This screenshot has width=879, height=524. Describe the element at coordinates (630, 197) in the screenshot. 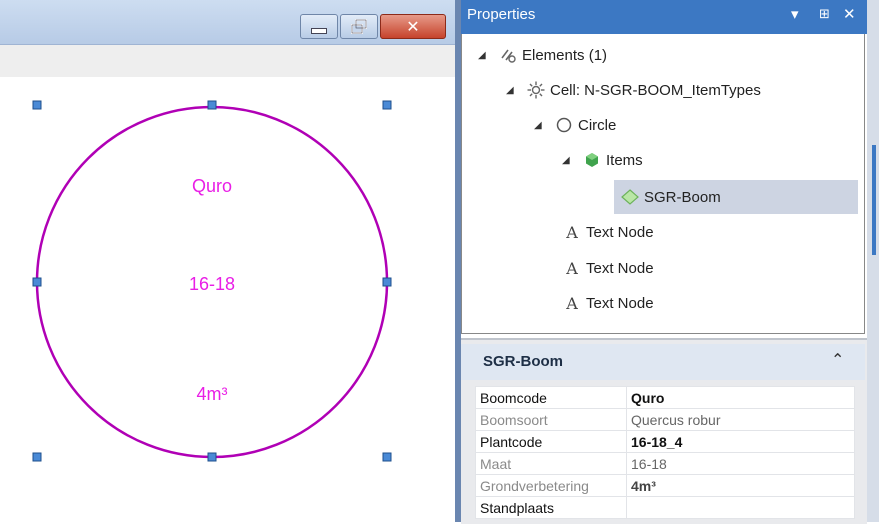

I see `item-diamond-icon` at that location.